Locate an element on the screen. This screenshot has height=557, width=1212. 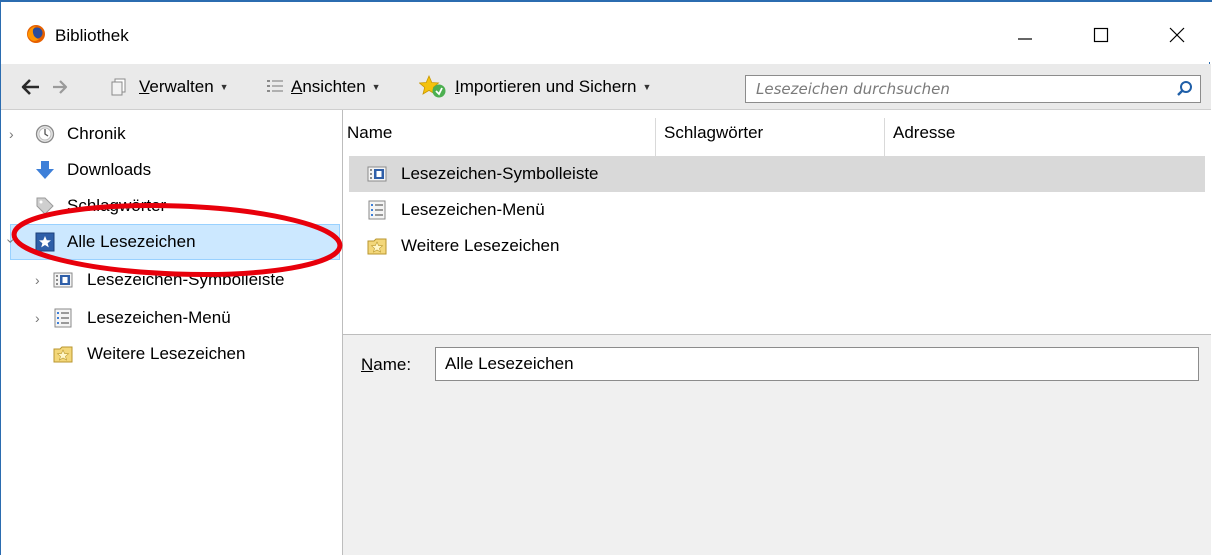
sidebar-item-history: › Chronik is located at coordinates (171, 134).